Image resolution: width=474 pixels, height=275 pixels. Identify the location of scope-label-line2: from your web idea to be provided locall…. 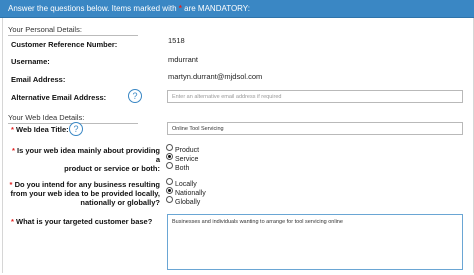
(85, 193).